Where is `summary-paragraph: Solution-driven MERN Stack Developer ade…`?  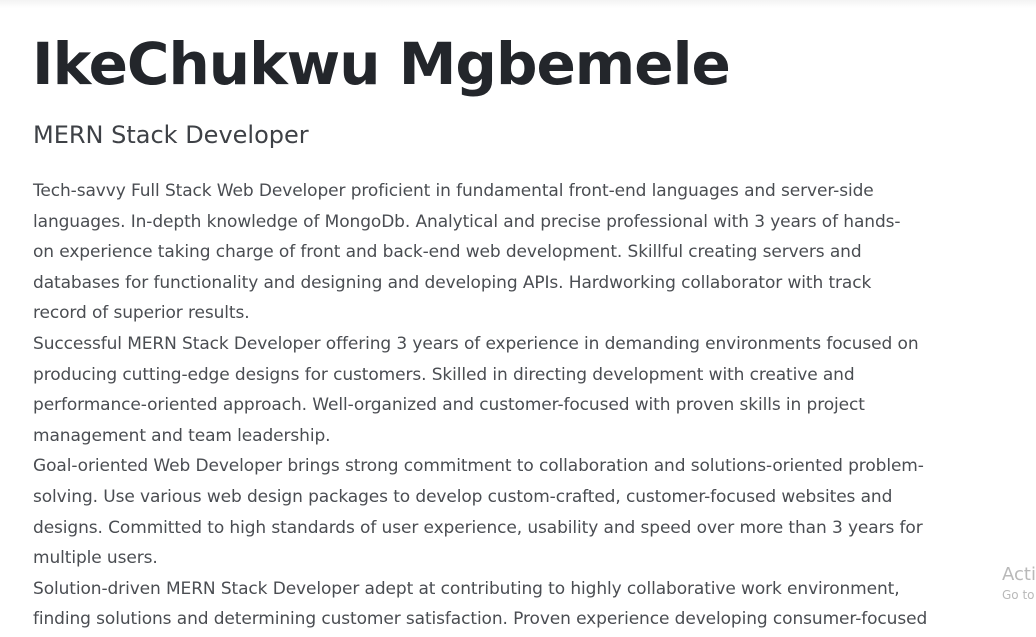
summary-paragraph: Solution-driven MERN Stack Developer ade… is located at coordinates (534, 604).